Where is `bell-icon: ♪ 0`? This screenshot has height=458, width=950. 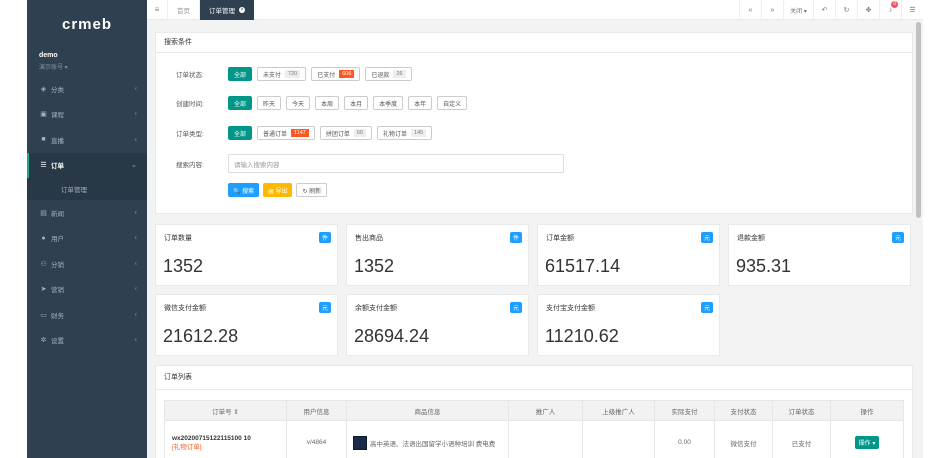
bell-icon: ♪ 0 is located at coordinates (890, 10).